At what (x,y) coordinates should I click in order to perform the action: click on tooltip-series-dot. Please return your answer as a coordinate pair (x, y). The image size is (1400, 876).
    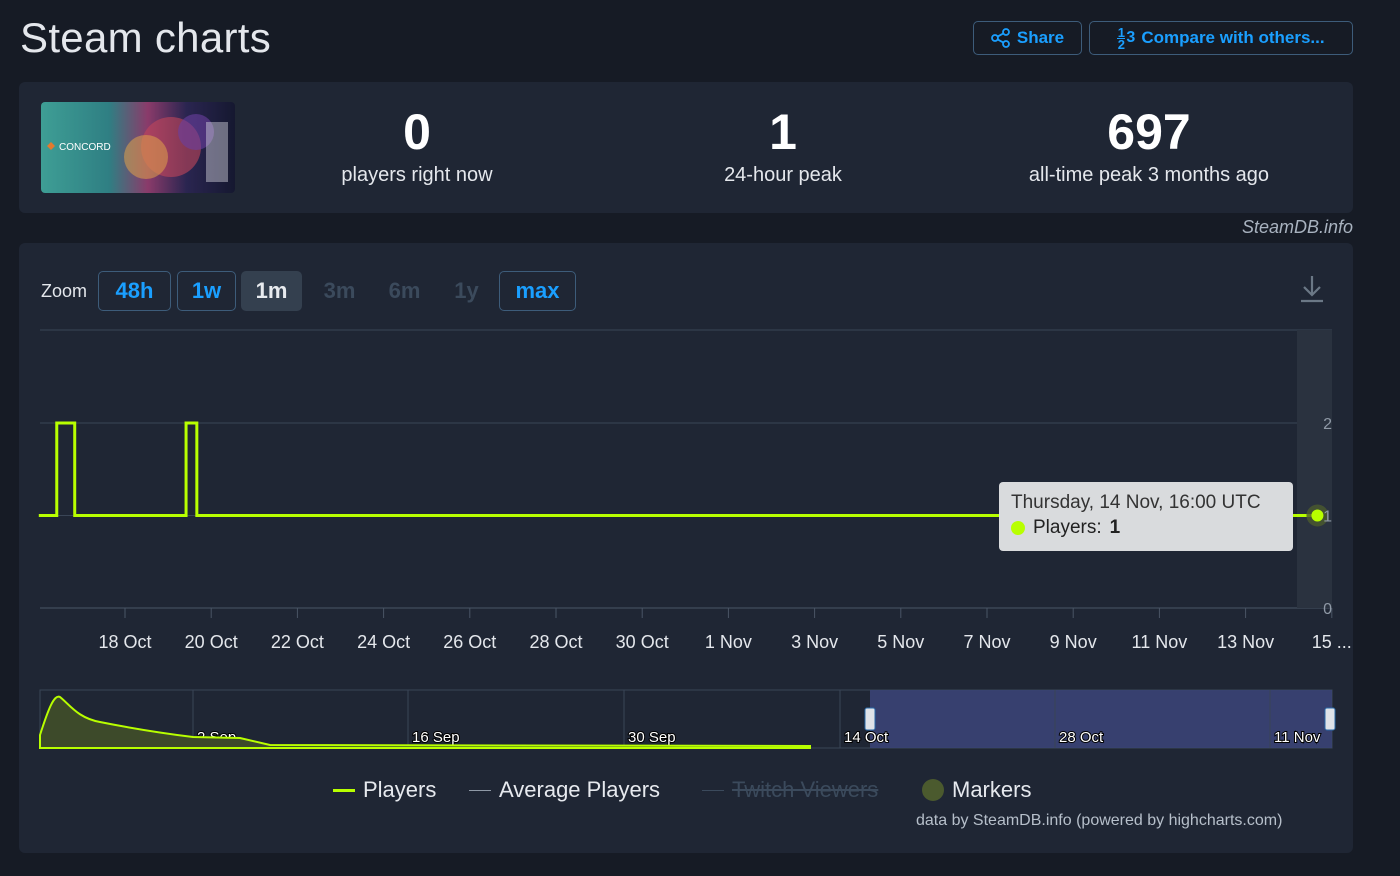
    Looking at the image, I should click on (1018, 528).